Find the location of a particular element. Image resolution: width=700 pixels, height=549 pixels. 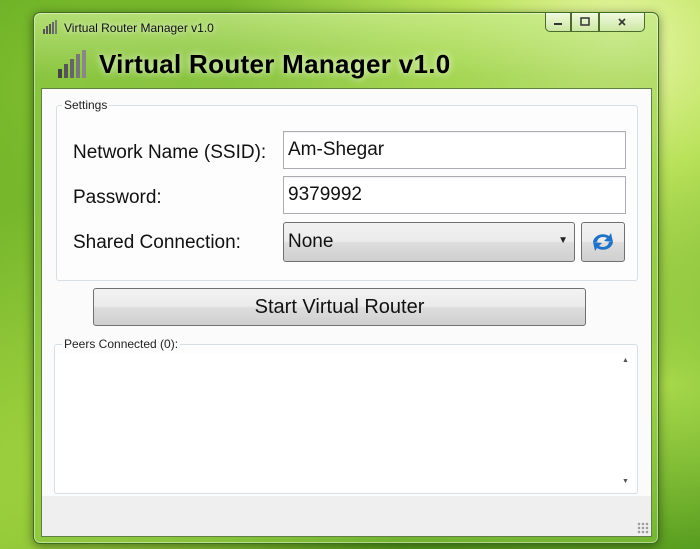

refresh-button is located at coordinates (603, 242).